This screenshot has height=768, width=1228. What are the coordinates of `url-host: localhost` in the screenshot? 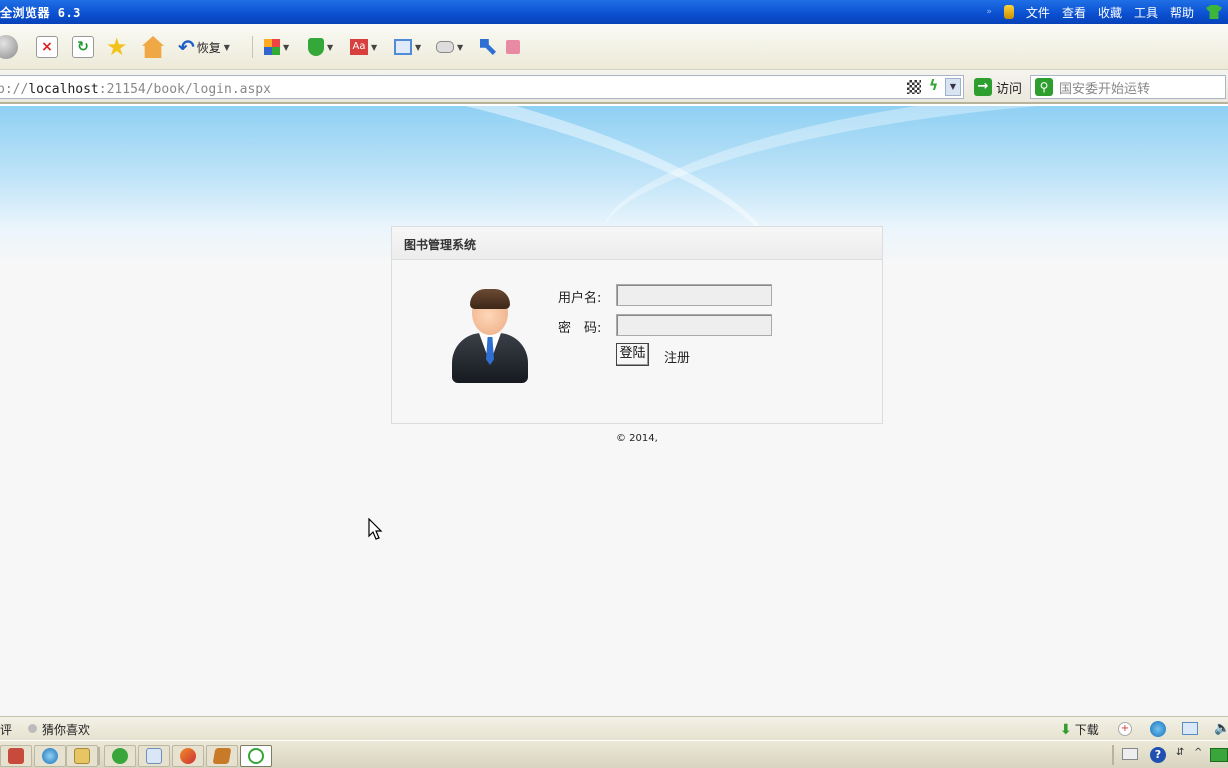 It's located at (63, 89).